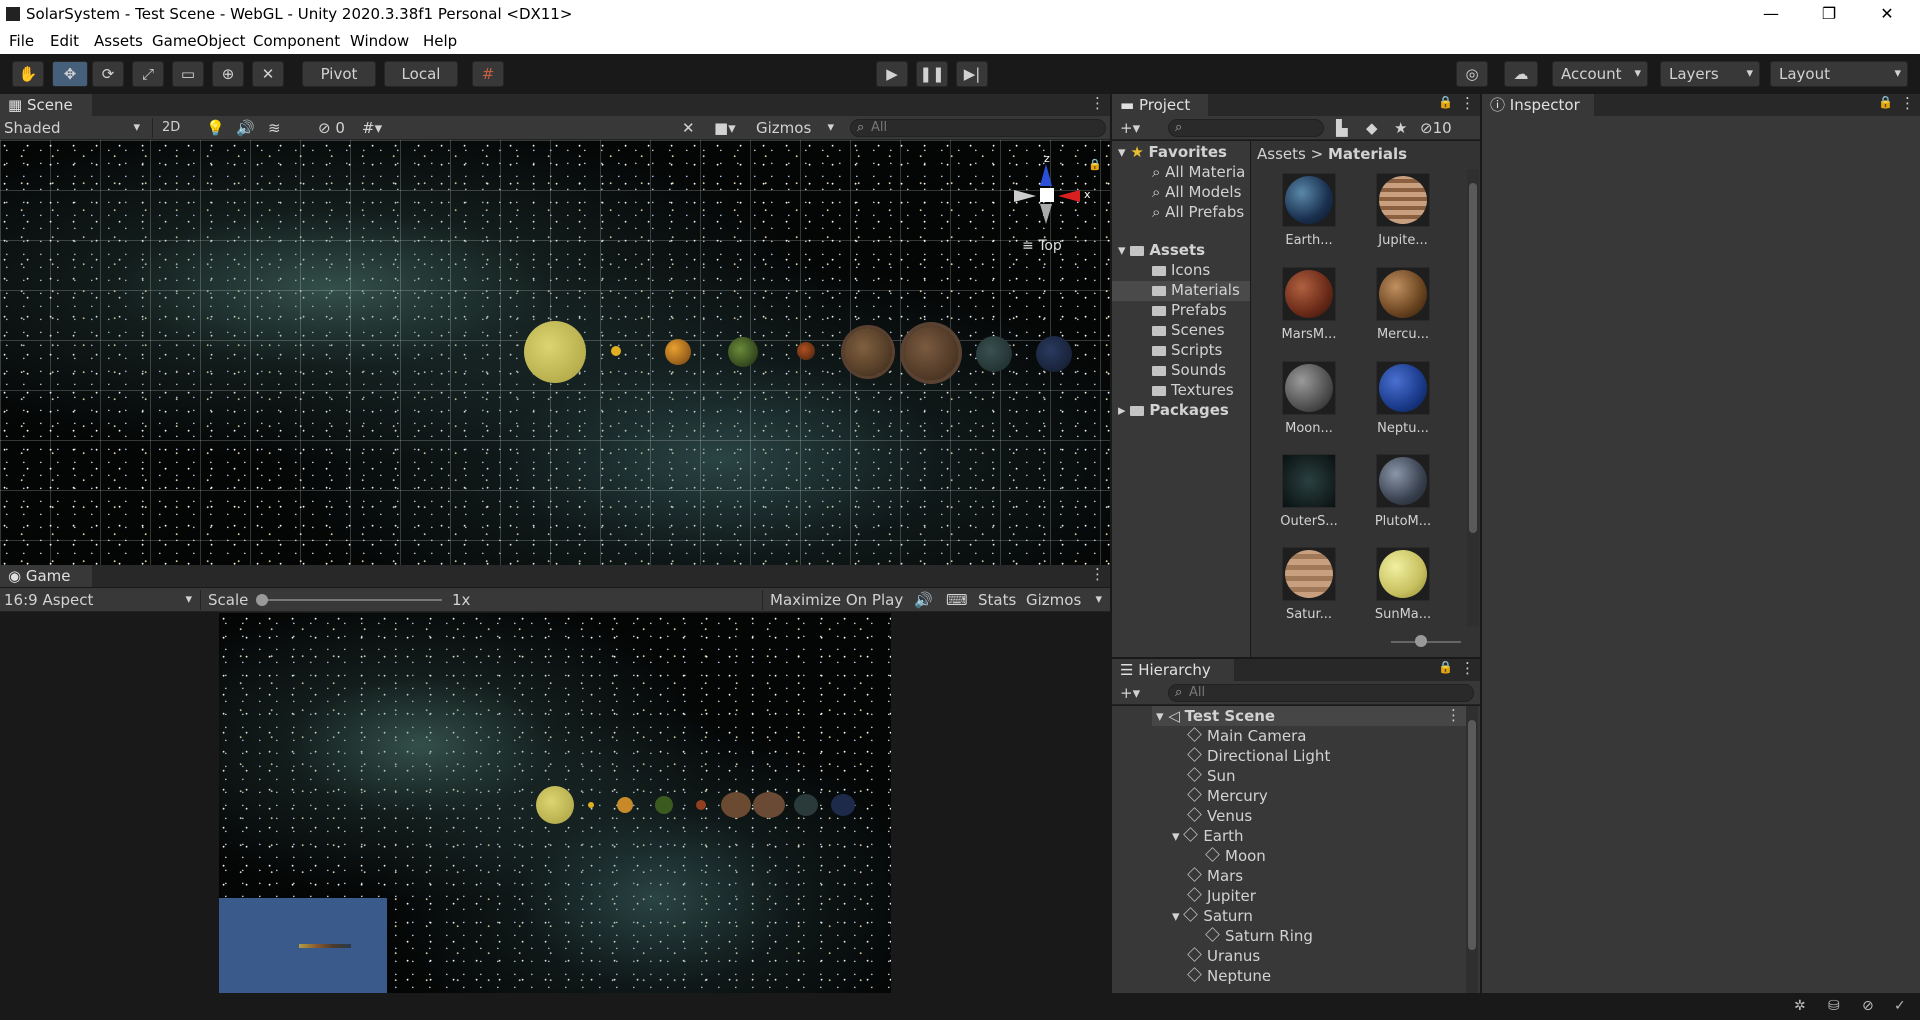  What do you see at coordinates (1046, 214) in the screenshot?
I see `neg-z-axis-cone-icon` at bounding box center [1046, 214].